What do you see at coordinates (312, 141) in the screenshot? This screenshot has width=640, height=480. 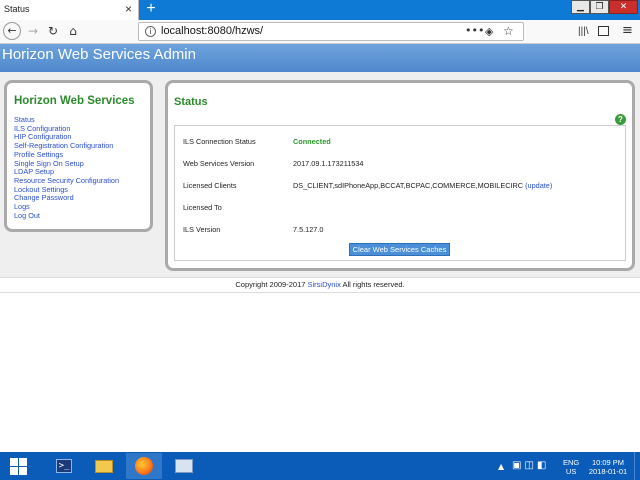 I see `row-value-connection-status: Connected` at bounding box center [312, 141].